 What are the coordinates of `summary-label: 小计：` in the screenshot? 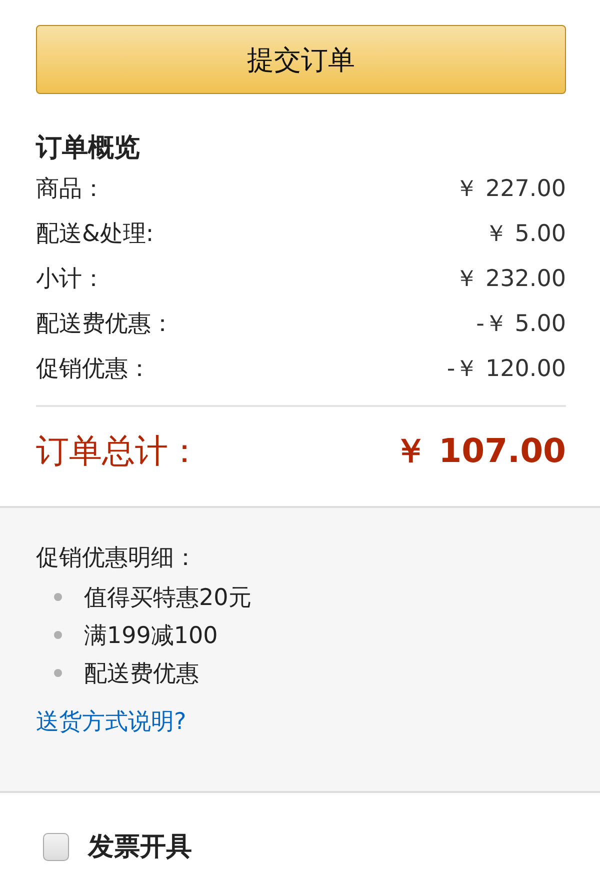 It's located at (70, 279).